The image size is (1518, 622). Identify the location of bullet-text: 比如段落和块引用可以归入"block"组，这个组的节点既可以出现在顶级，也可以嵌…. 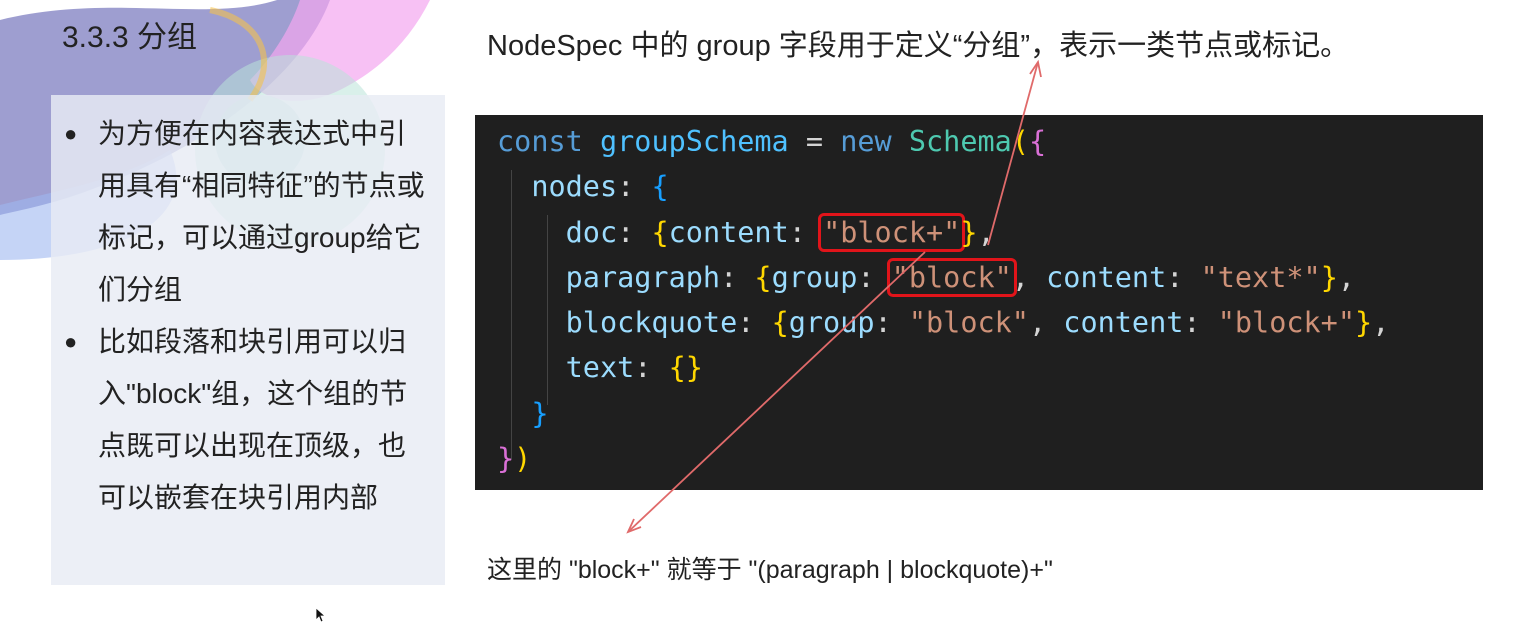
(253, 419).